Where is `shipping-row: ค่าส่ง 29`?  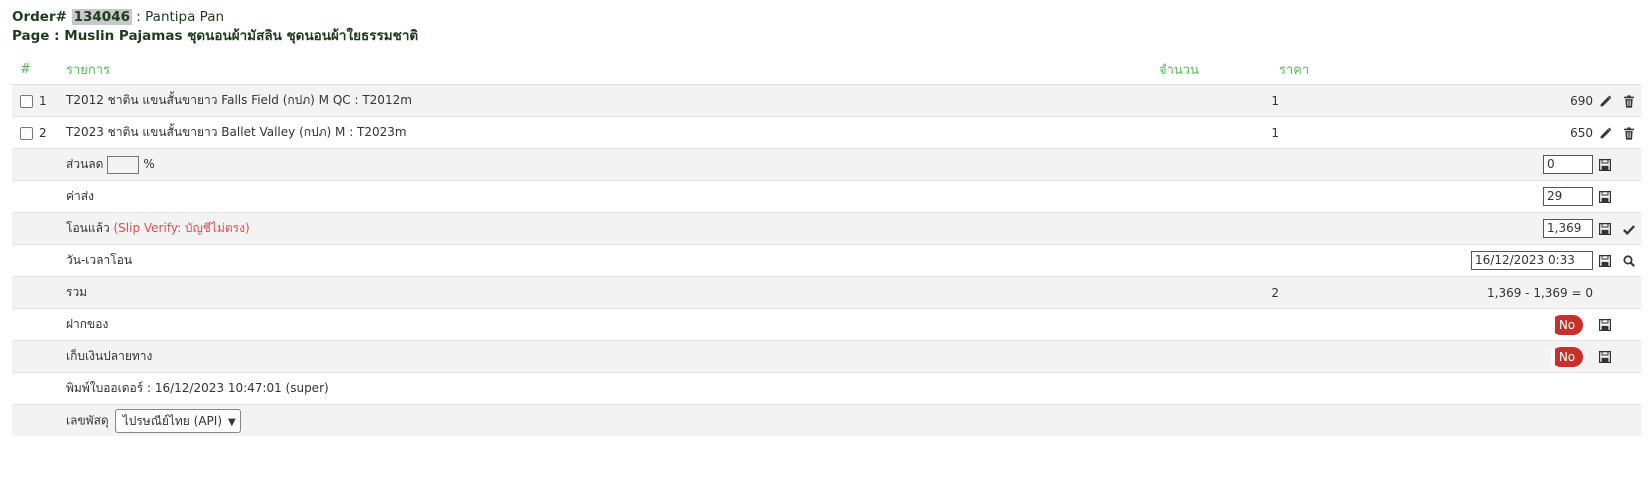
shipping-row: ค่าส่ง 29 is located at coordinates (826, 196).